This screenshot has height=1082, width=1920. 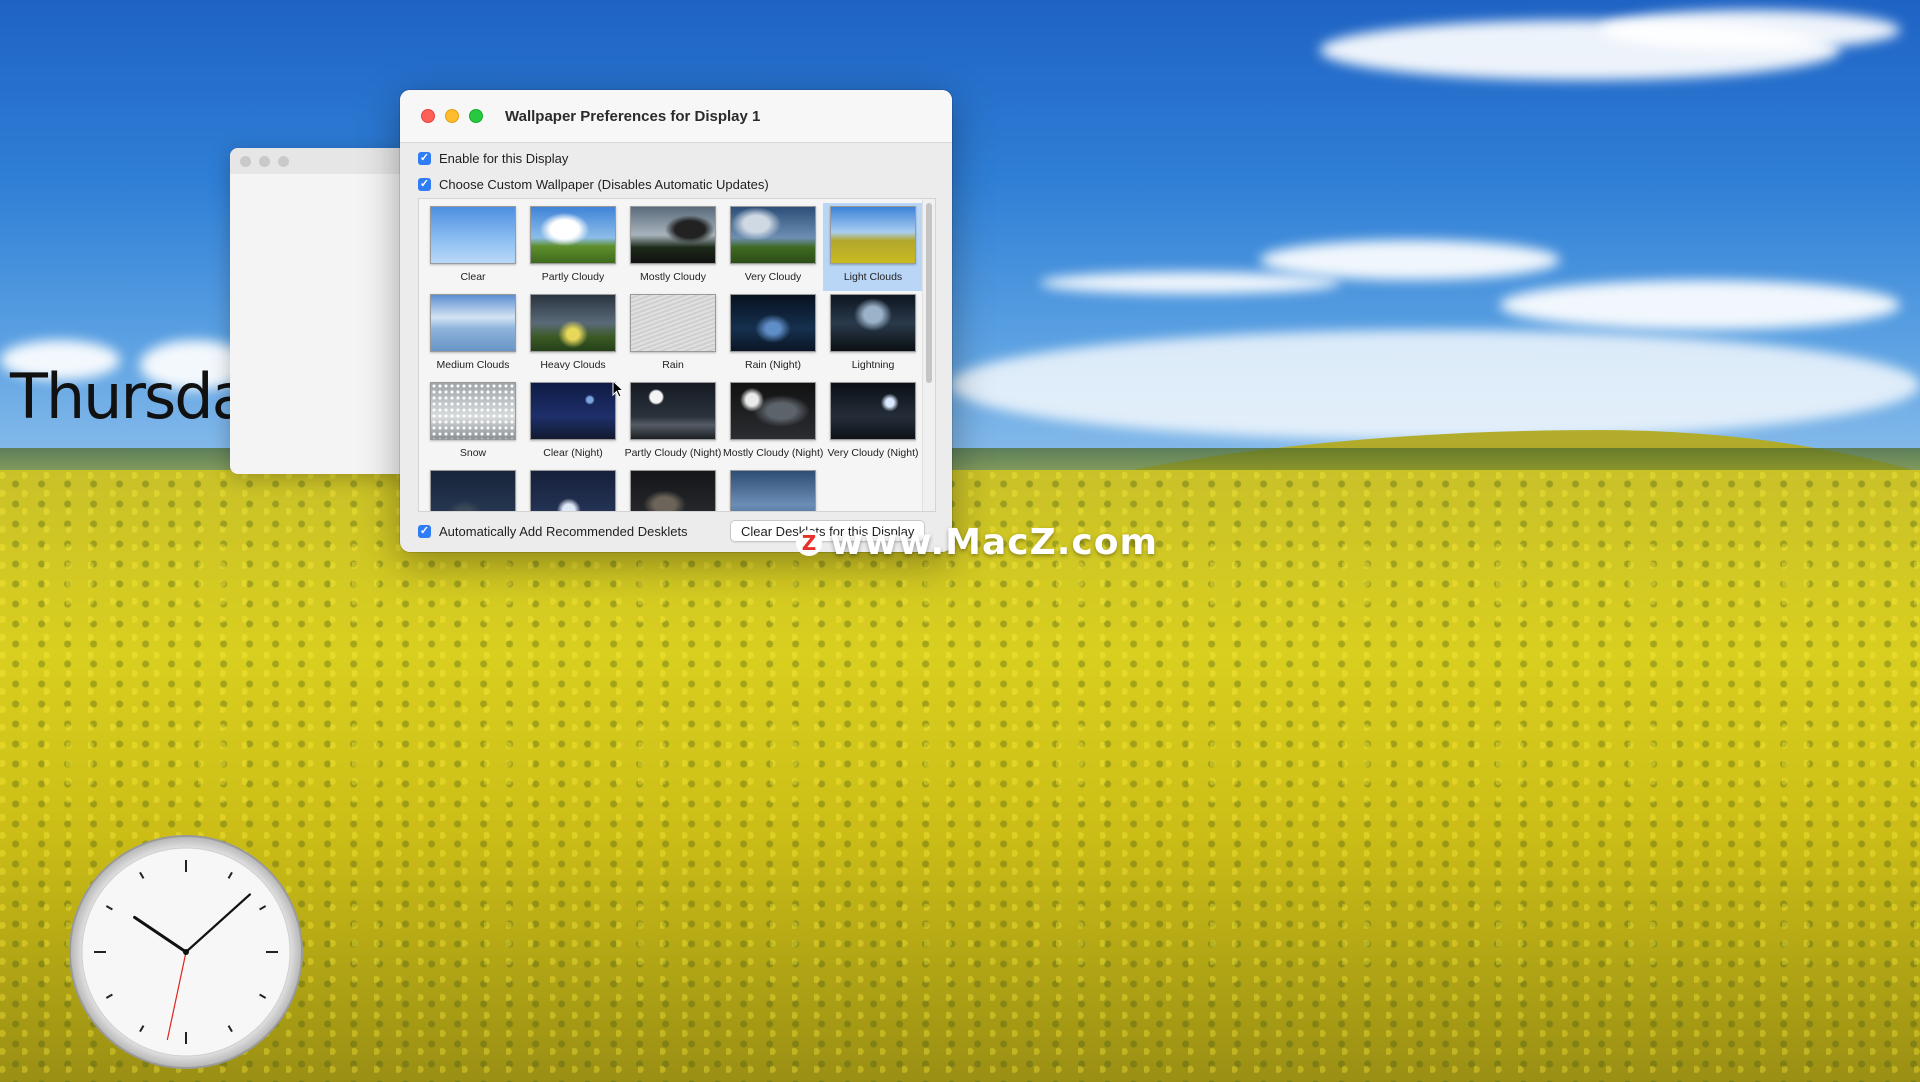 I want to click on wallpaper-label: Partly Cloudy, so click(x=573, y=277).